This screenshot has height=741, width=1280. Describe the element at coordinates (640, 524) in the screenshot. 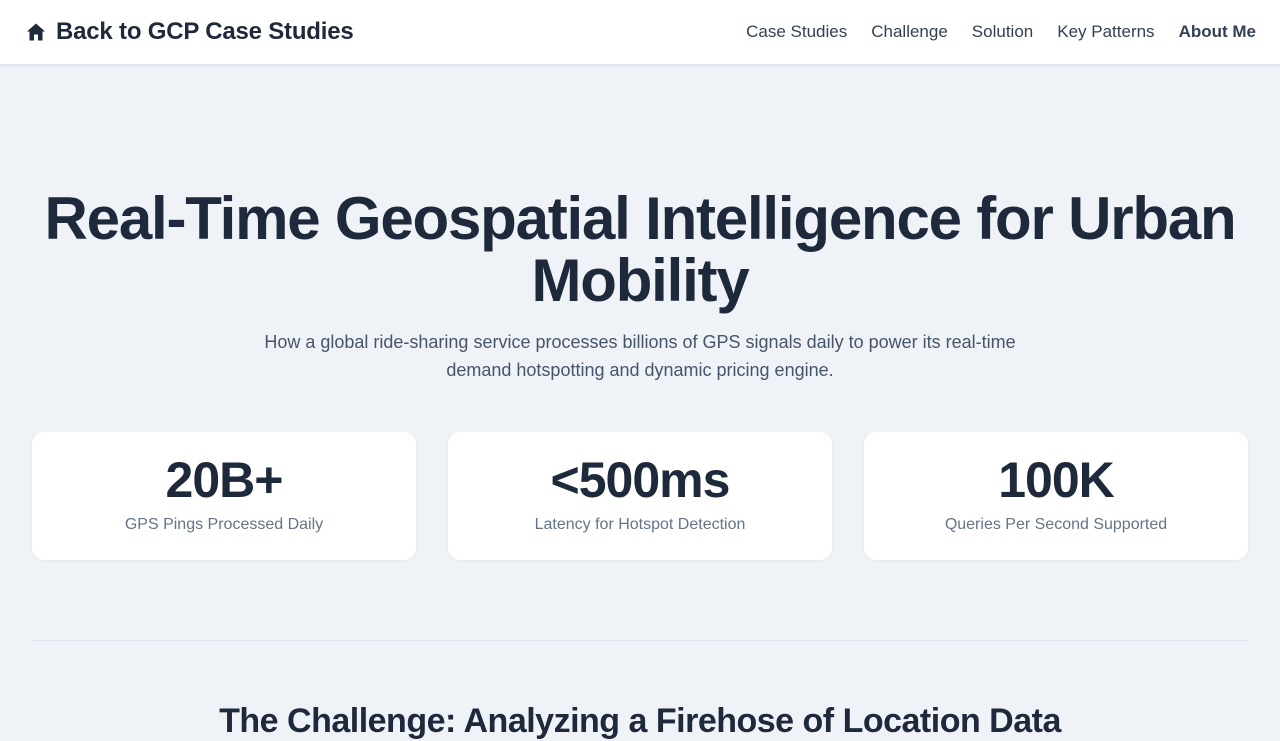

I see `stat-label: Latency for Hotspot Detection` at that location.